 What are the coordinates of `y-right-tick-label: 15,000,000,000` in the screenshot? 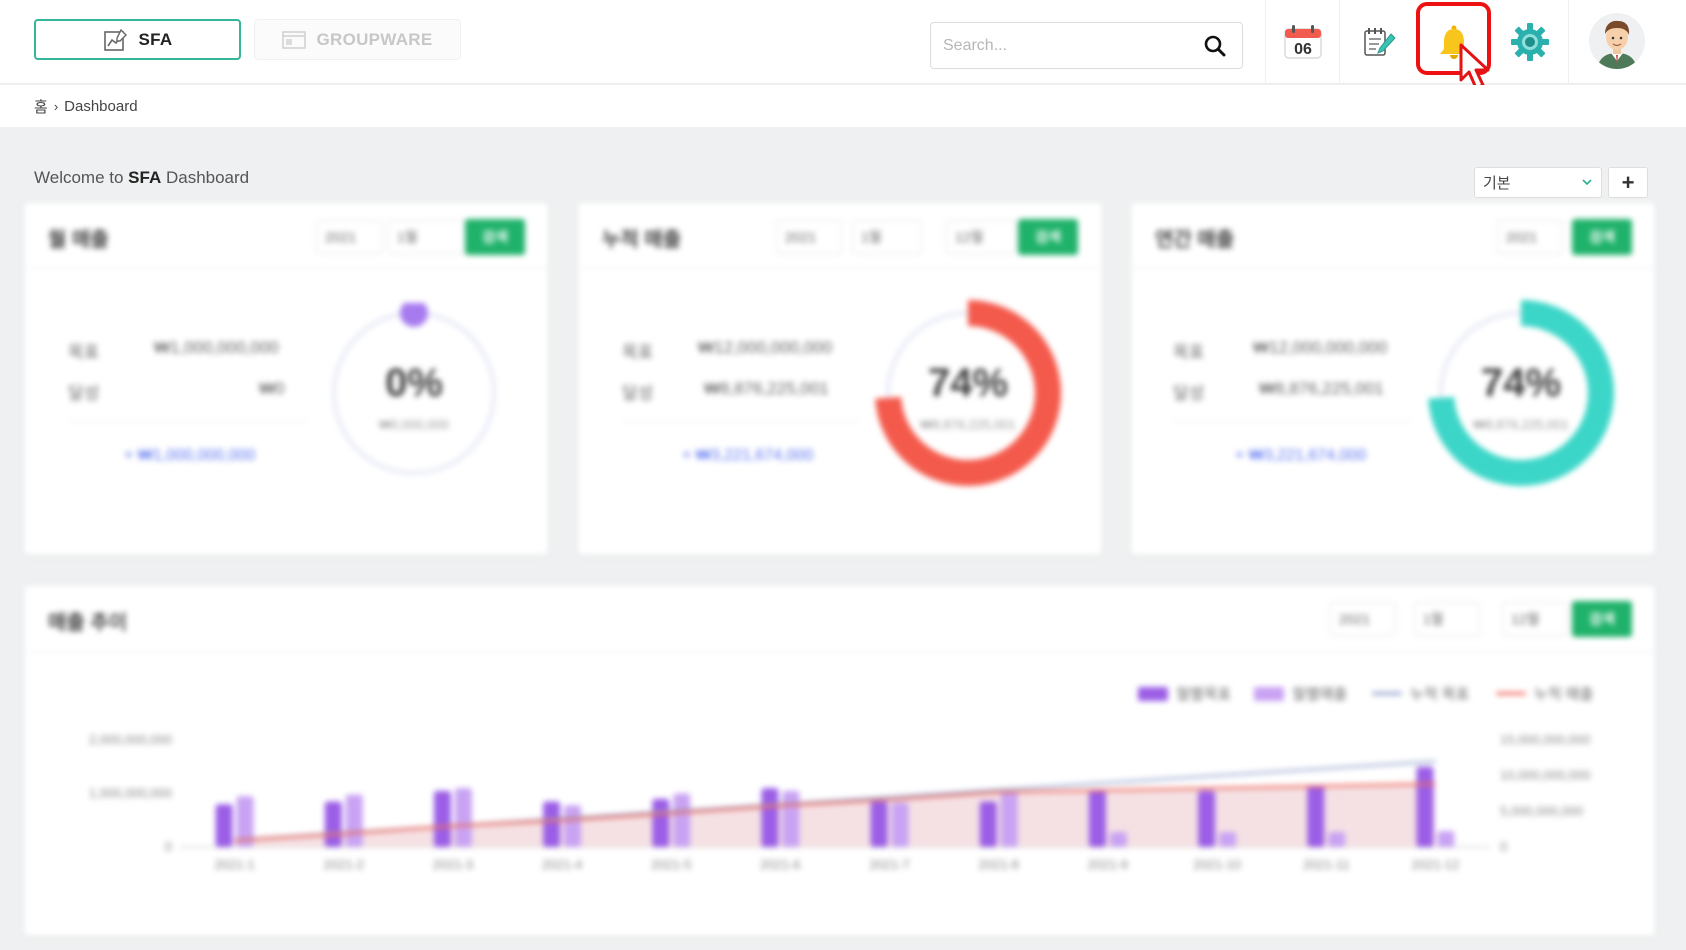 It's located at (1545, 739).